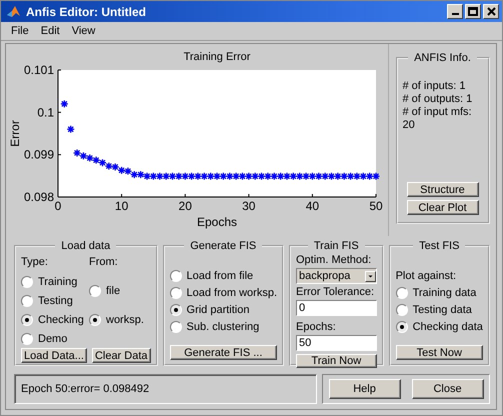 The image size is (503, 416). Describe the element at coordinates (249, 206) in the screenshot. I see `tick-label: 30` at that location.